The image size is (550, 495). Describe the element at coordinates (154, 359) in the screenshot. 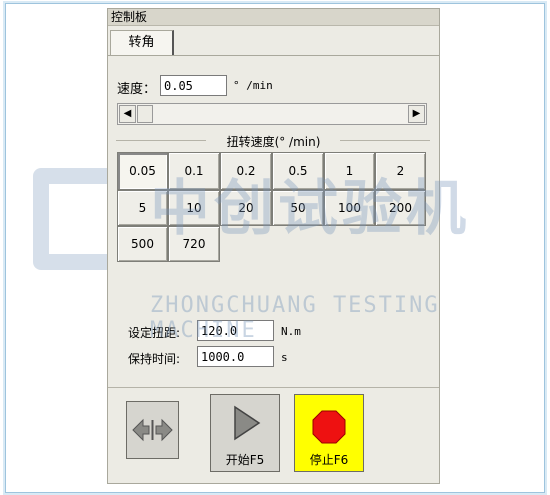

I see `hold-time-label: 保持时间:` at that location.